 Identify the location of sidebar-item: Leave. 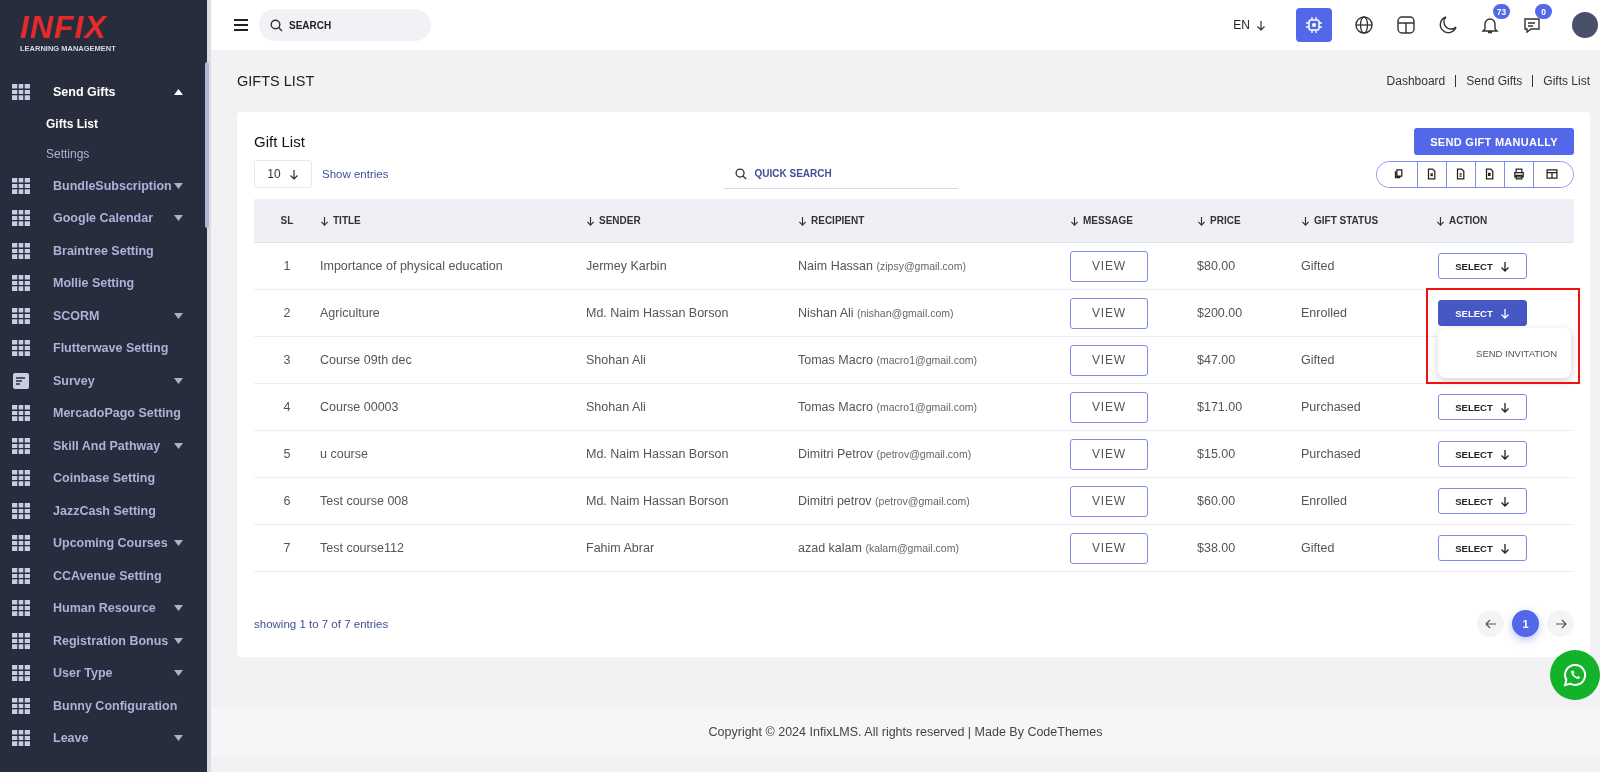
(103, 738).